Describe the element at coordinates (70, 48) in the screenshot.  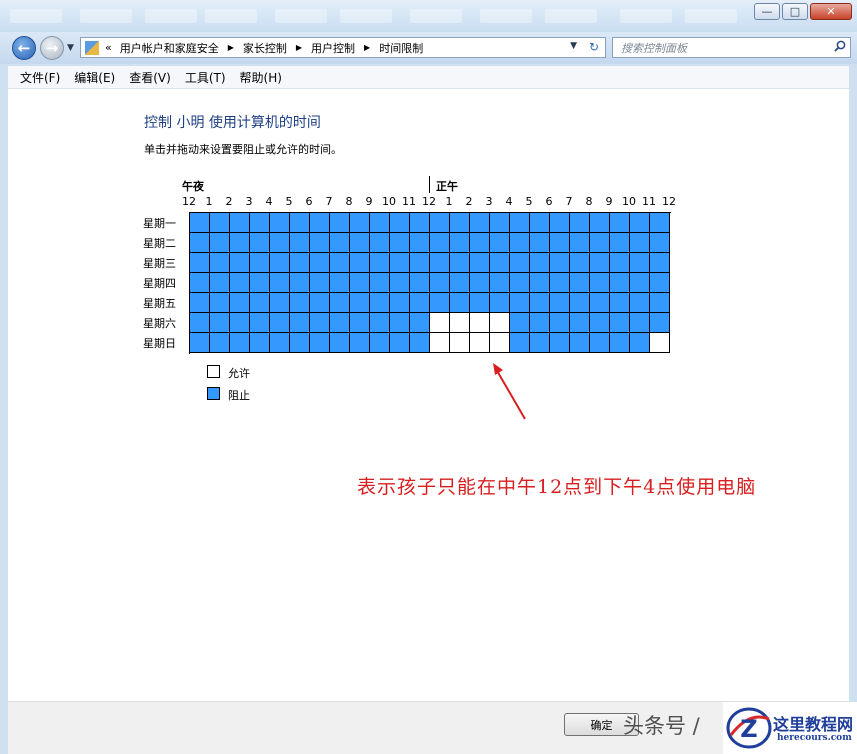
I see `recent-pages-dropdown-icon: ▼` at that location.